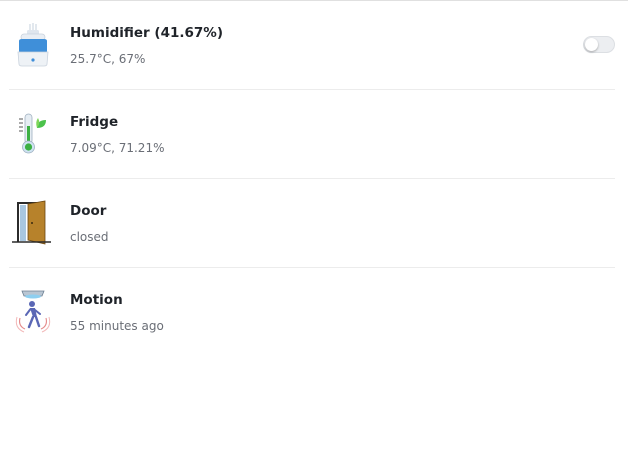 The width and height of the screenshot is (628, 465). What do you see at coordinates (117, 148) in the screenshot?
I see `device-status: 7.09°C, 71.21%` at bounding box center [117, 148].